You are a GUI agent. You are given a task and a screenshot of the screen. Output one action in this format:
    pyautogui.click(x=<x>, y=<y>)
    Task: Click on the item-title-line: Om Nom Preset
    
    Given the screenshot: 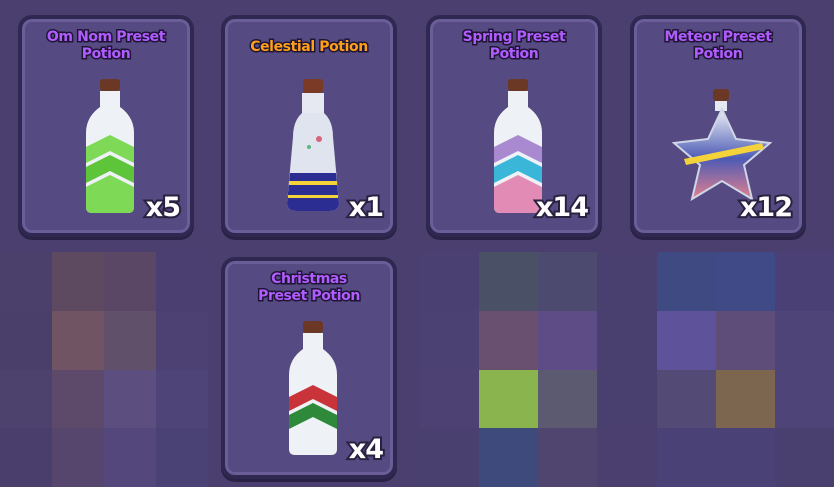 What is the action you would take?
    pyautogui.click(x=106, y=37)
    